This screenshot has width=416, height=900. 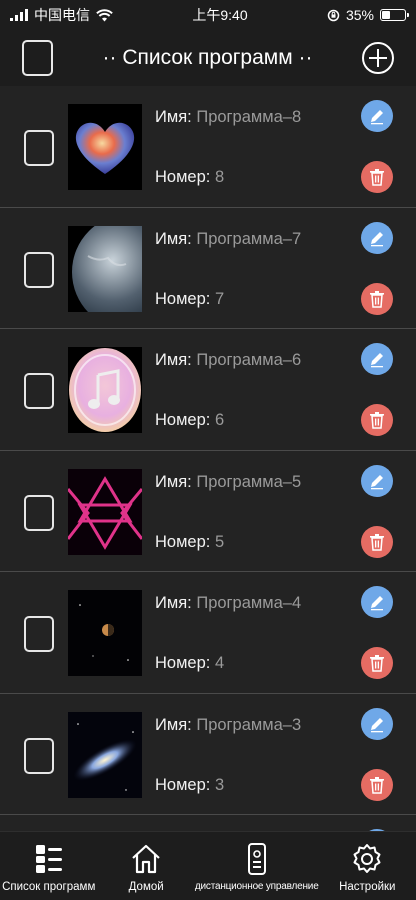 I want to click on number-value: 5, so click(x=219, y=541).